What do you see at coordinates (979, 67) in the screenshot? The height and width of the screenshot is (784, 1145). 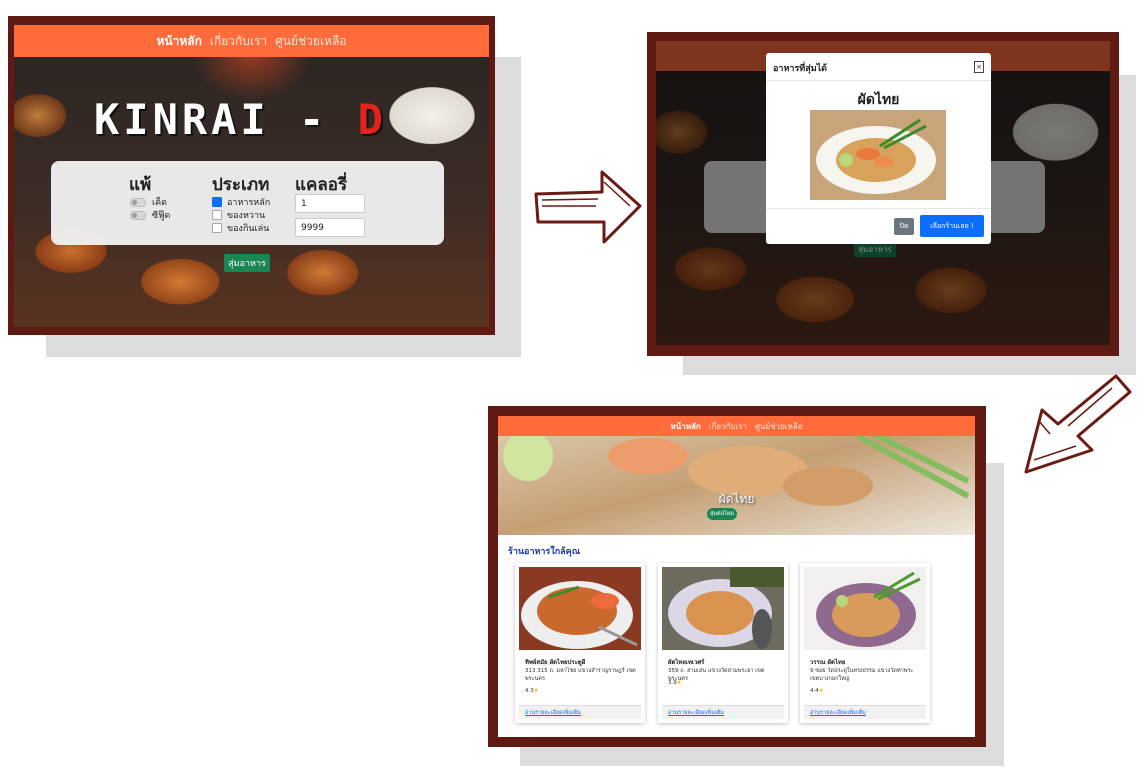 I see `close-icon: ×` at bounding box center [979, 67].